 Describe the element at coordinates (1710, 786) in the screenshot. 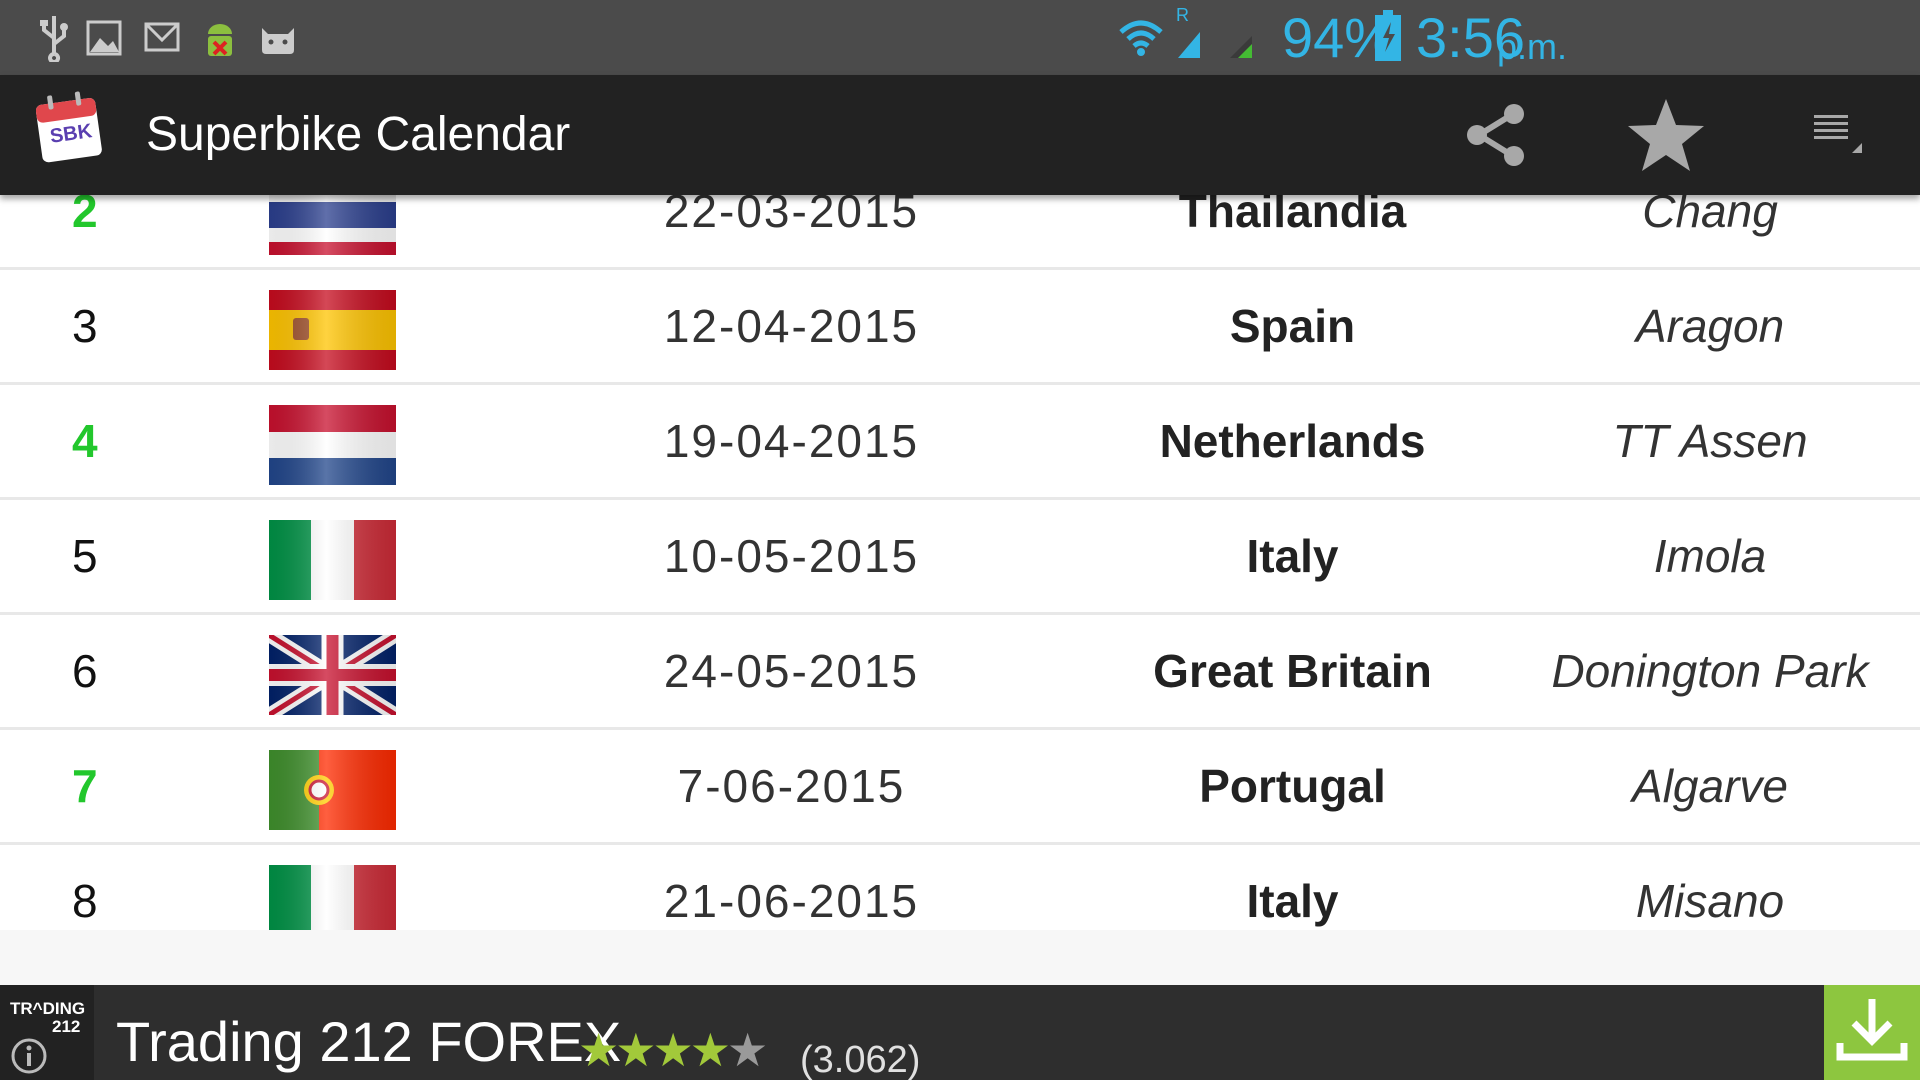

I see `race-circuit: Algarve` at that location.